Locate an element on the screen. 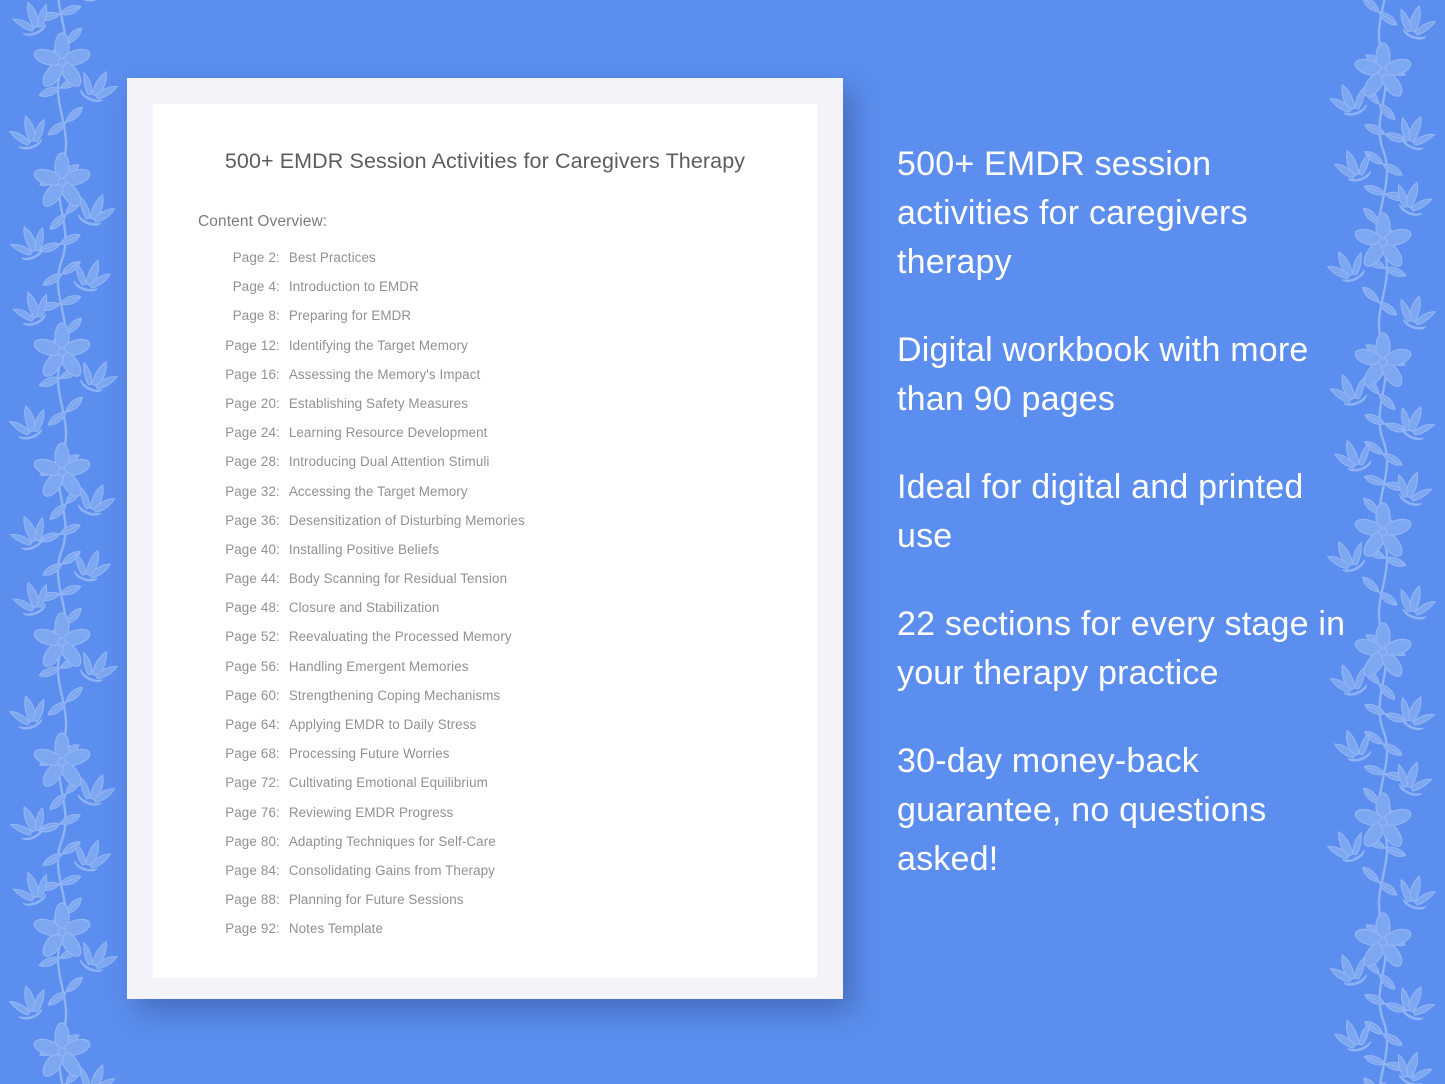  toc-page-number: Page 20 is located at coordinates (248, 403).